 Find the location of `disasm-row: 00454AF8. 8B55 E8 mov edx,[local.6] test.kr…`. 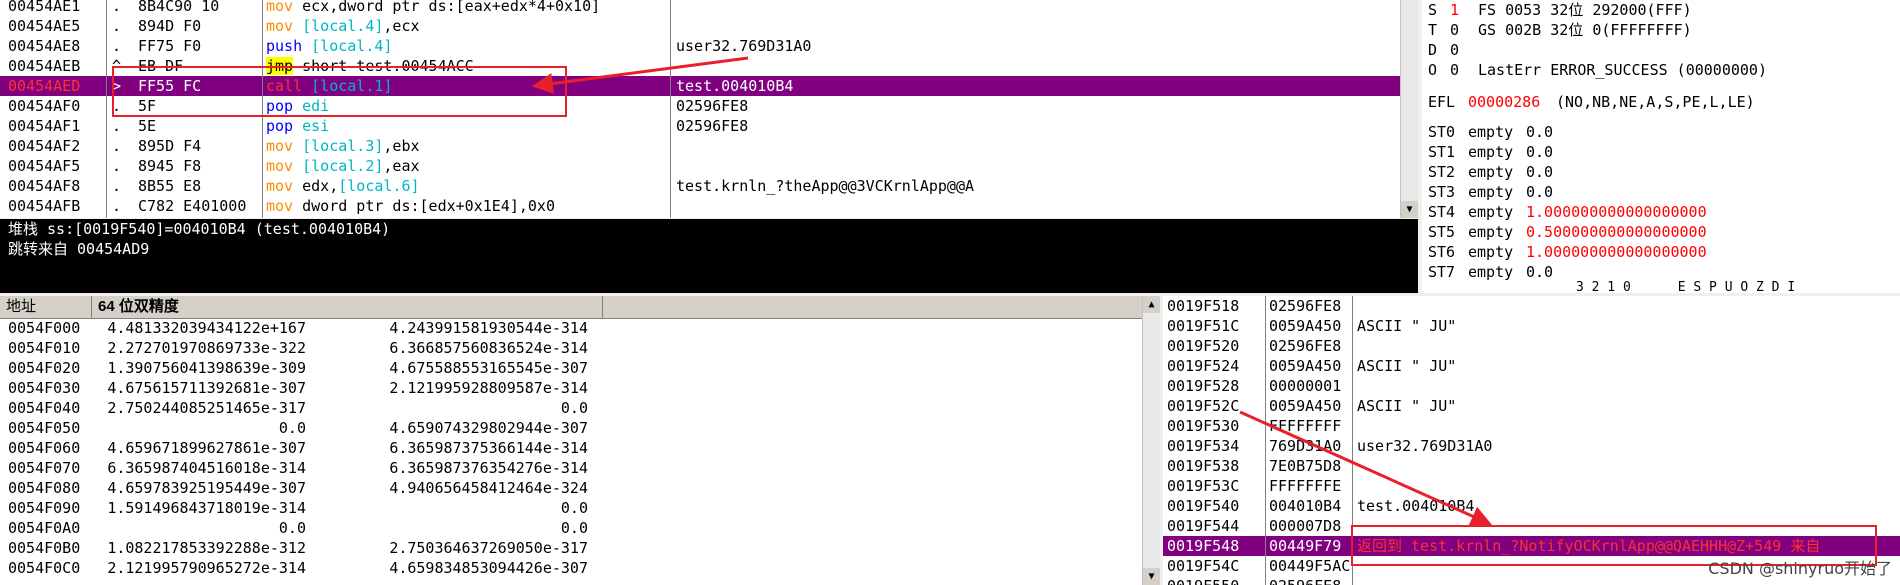

disasm-row: 00454AF8. 8B55 E8 mov edx,[local.6] test.kr… is located at coordinates (709, 186).